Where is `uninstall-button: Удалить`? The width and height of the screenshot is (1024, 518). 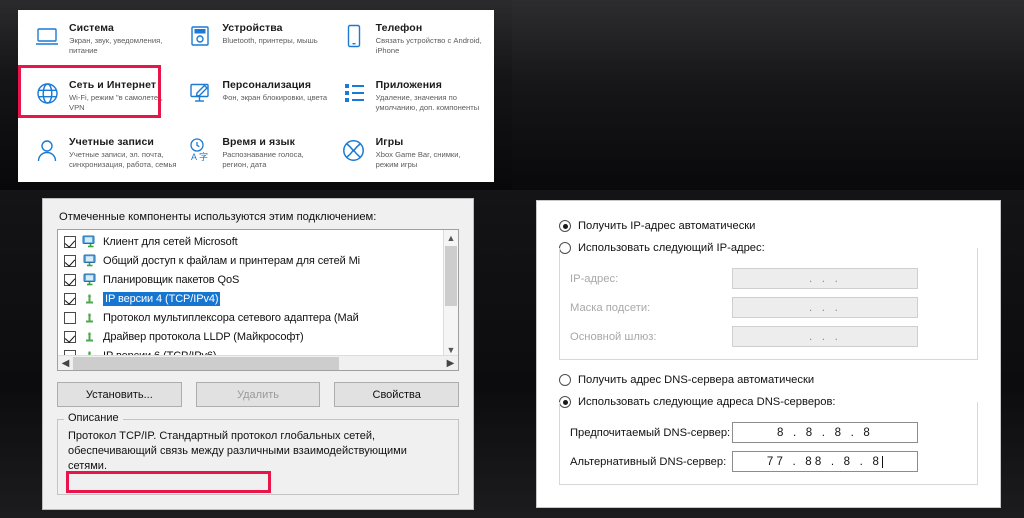 uninstall-button: Удалить is located at coordinates (258, 394).